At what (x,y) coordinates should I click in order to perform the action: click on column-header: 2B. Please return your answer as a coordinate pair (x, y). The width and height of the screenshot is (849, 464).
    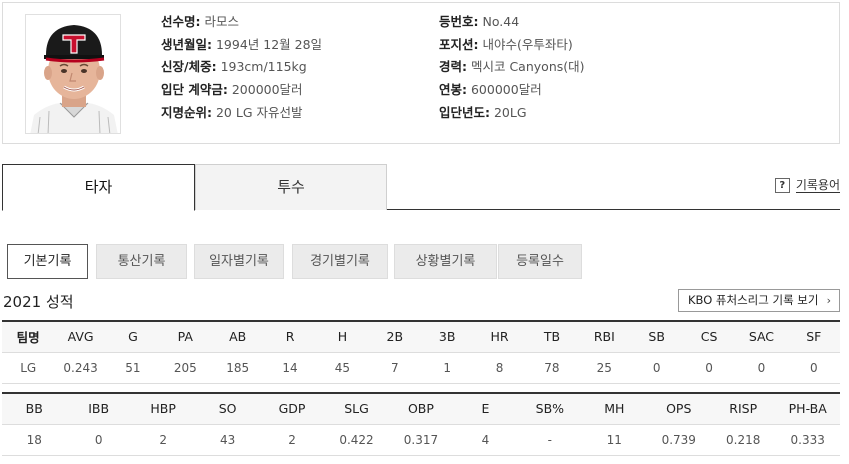
    Looking at the image, I should click on (394, 336).